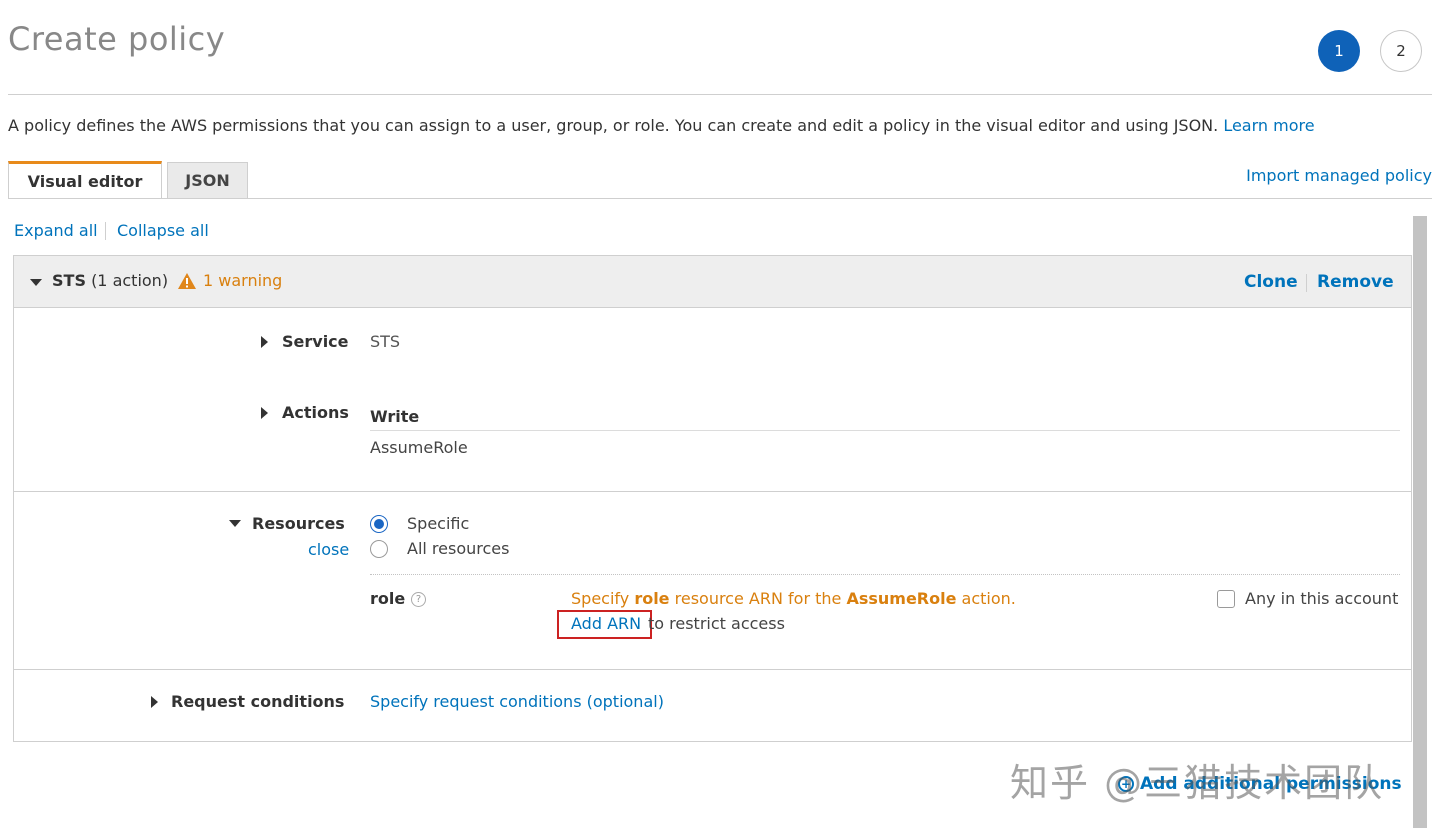  What do you see at coordinates (154, 702) in the screenshot?
I see `conditions-expand-caret-icon` at bounding box center [154, 702].